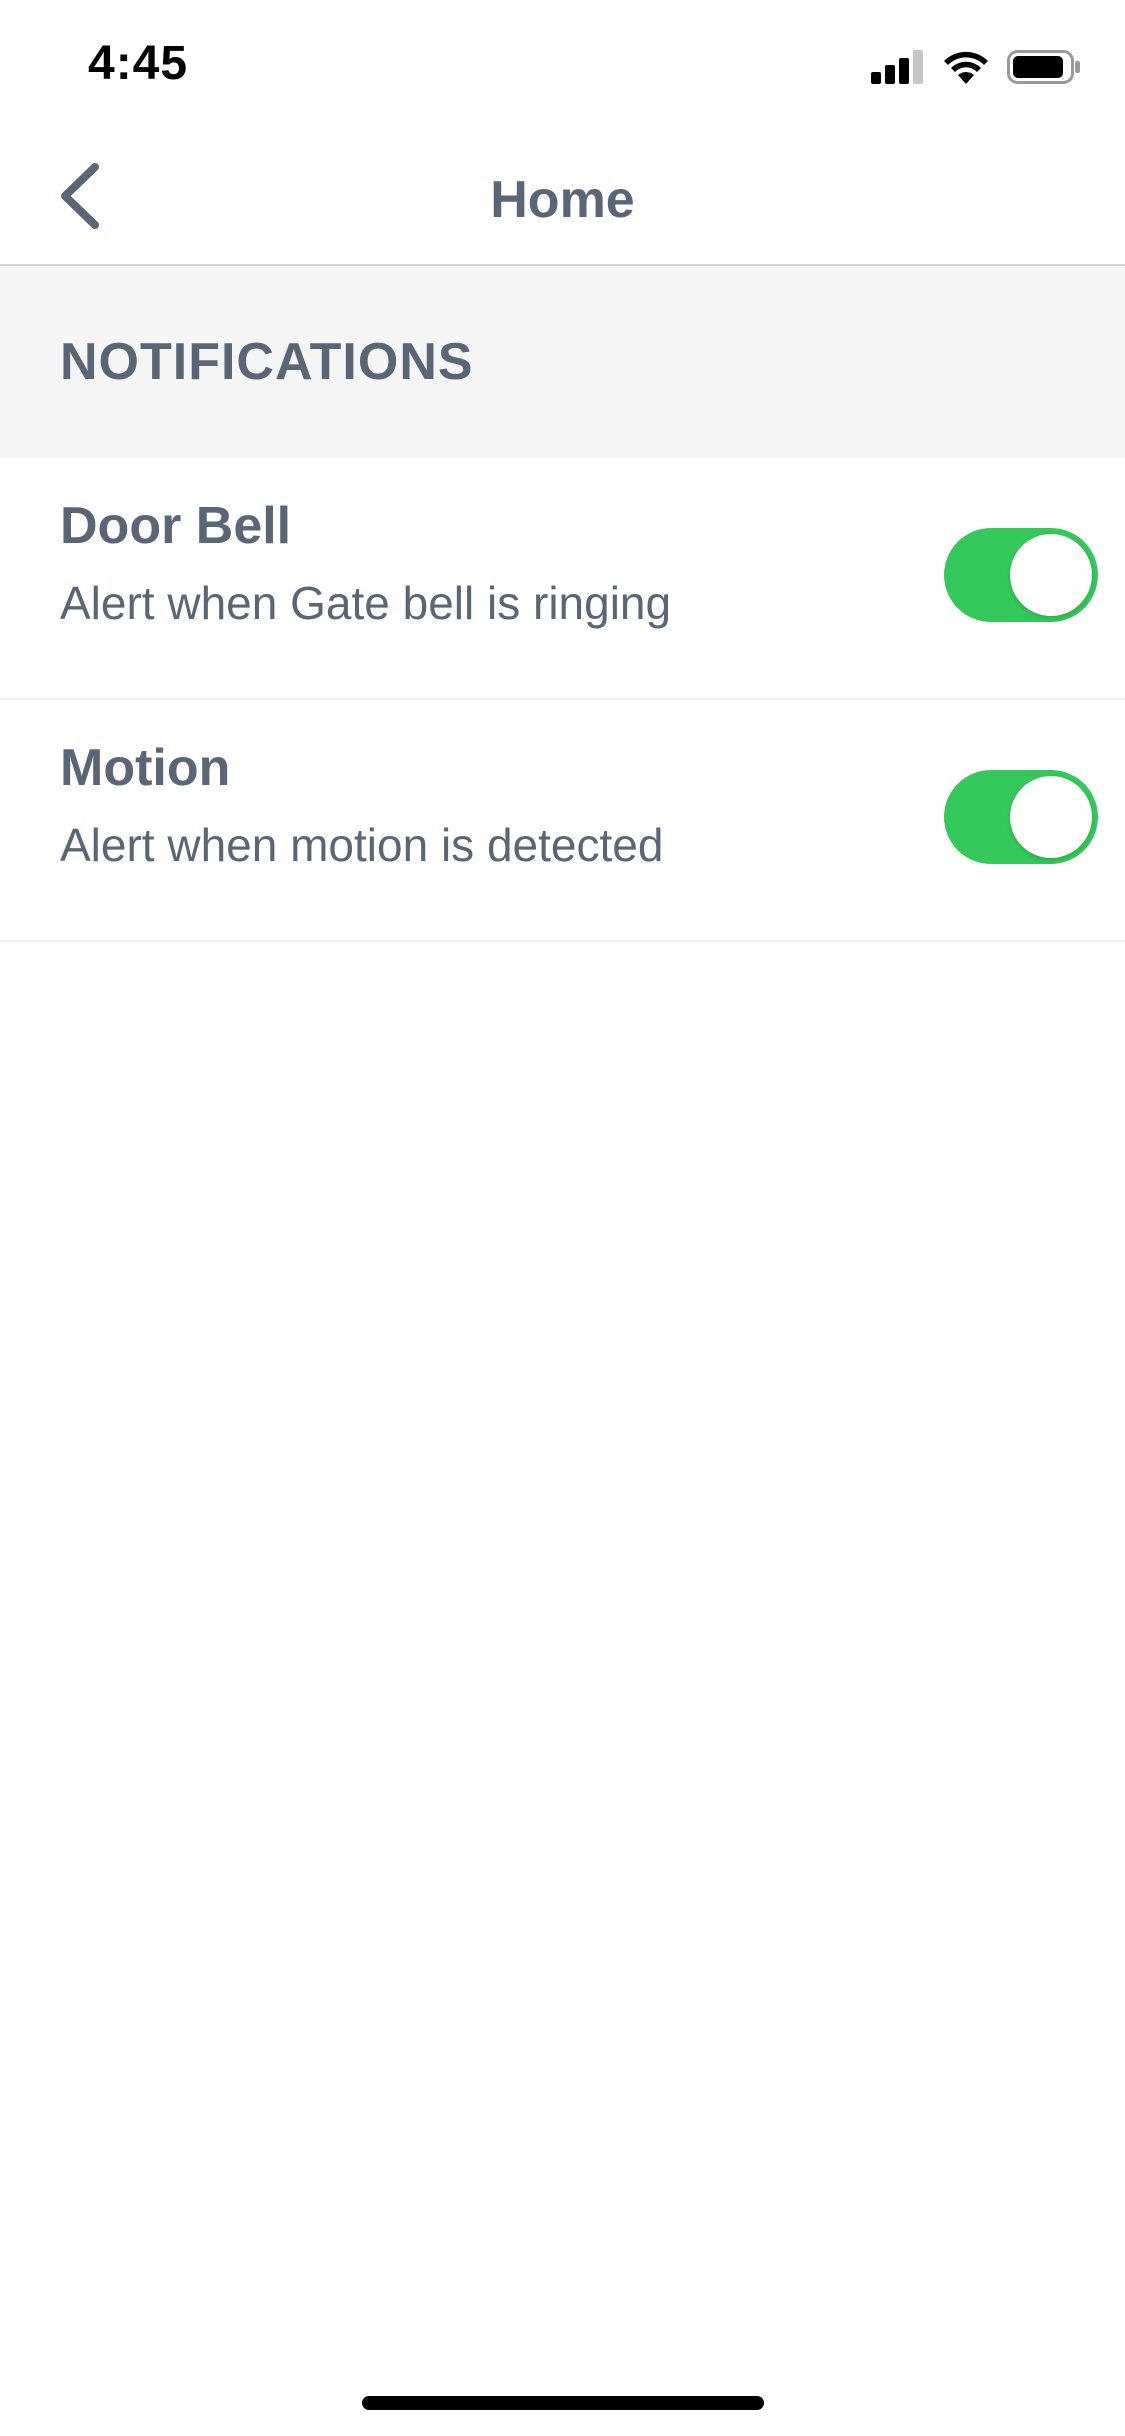 This screenshot has width=1125, height=2436. Describe the element at coordinates (366, 603) in the screenshot. I see `item-subtitle: Alert when Gate bell is ringing` at that location.